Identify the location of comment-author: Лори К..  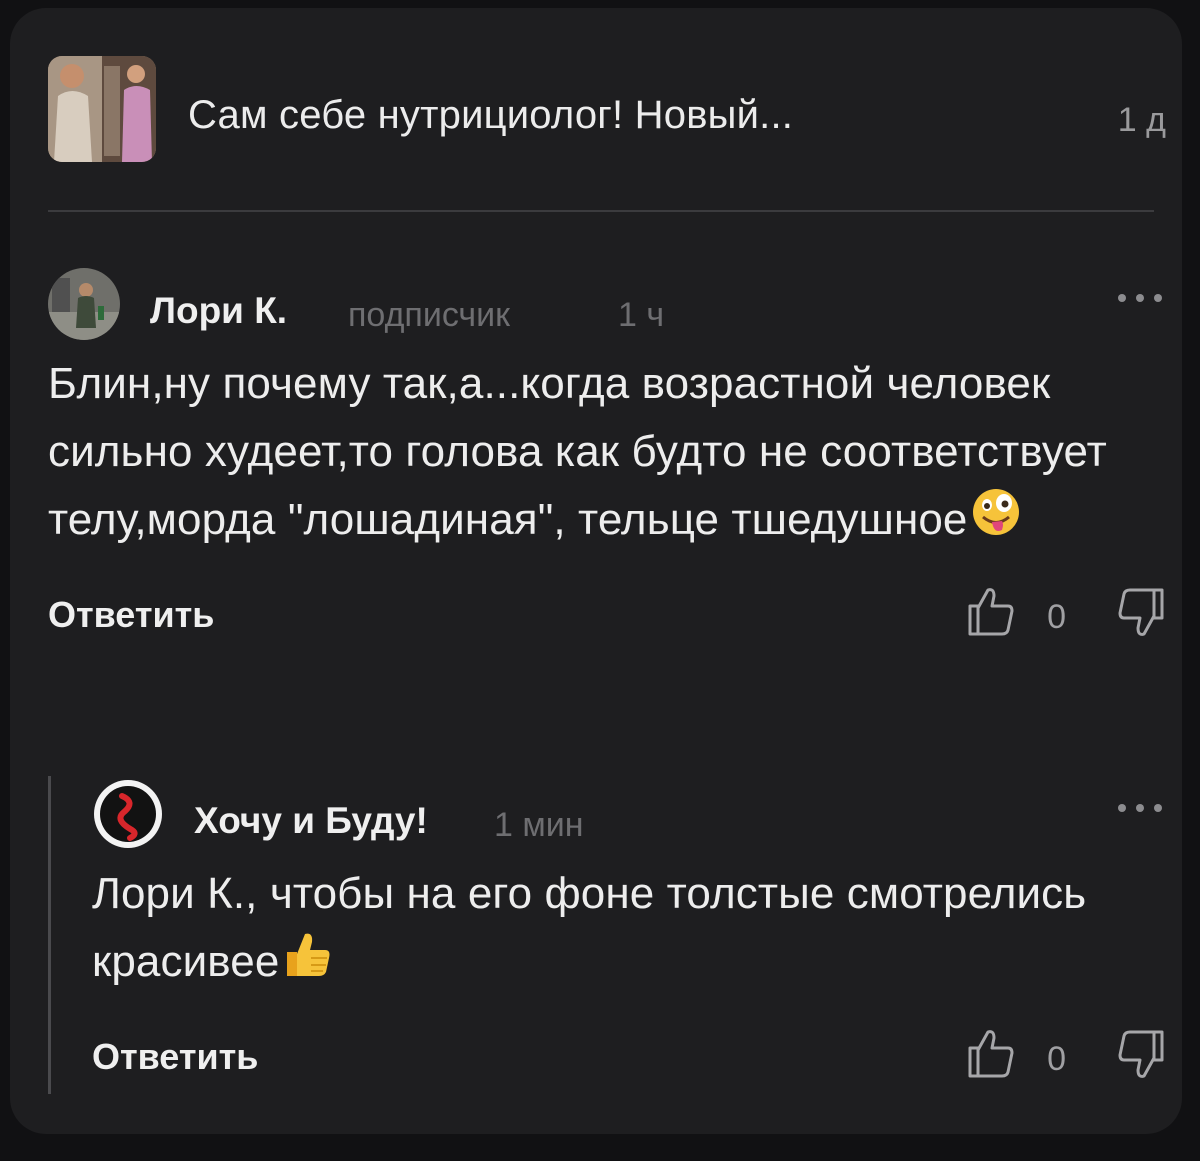
(218, 311).